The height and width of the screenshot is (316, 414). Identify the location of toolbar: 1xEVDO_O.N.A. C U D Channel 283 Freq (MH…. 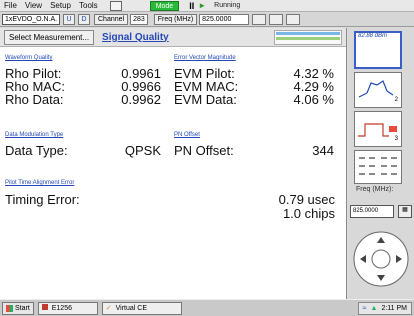
(207, 19).